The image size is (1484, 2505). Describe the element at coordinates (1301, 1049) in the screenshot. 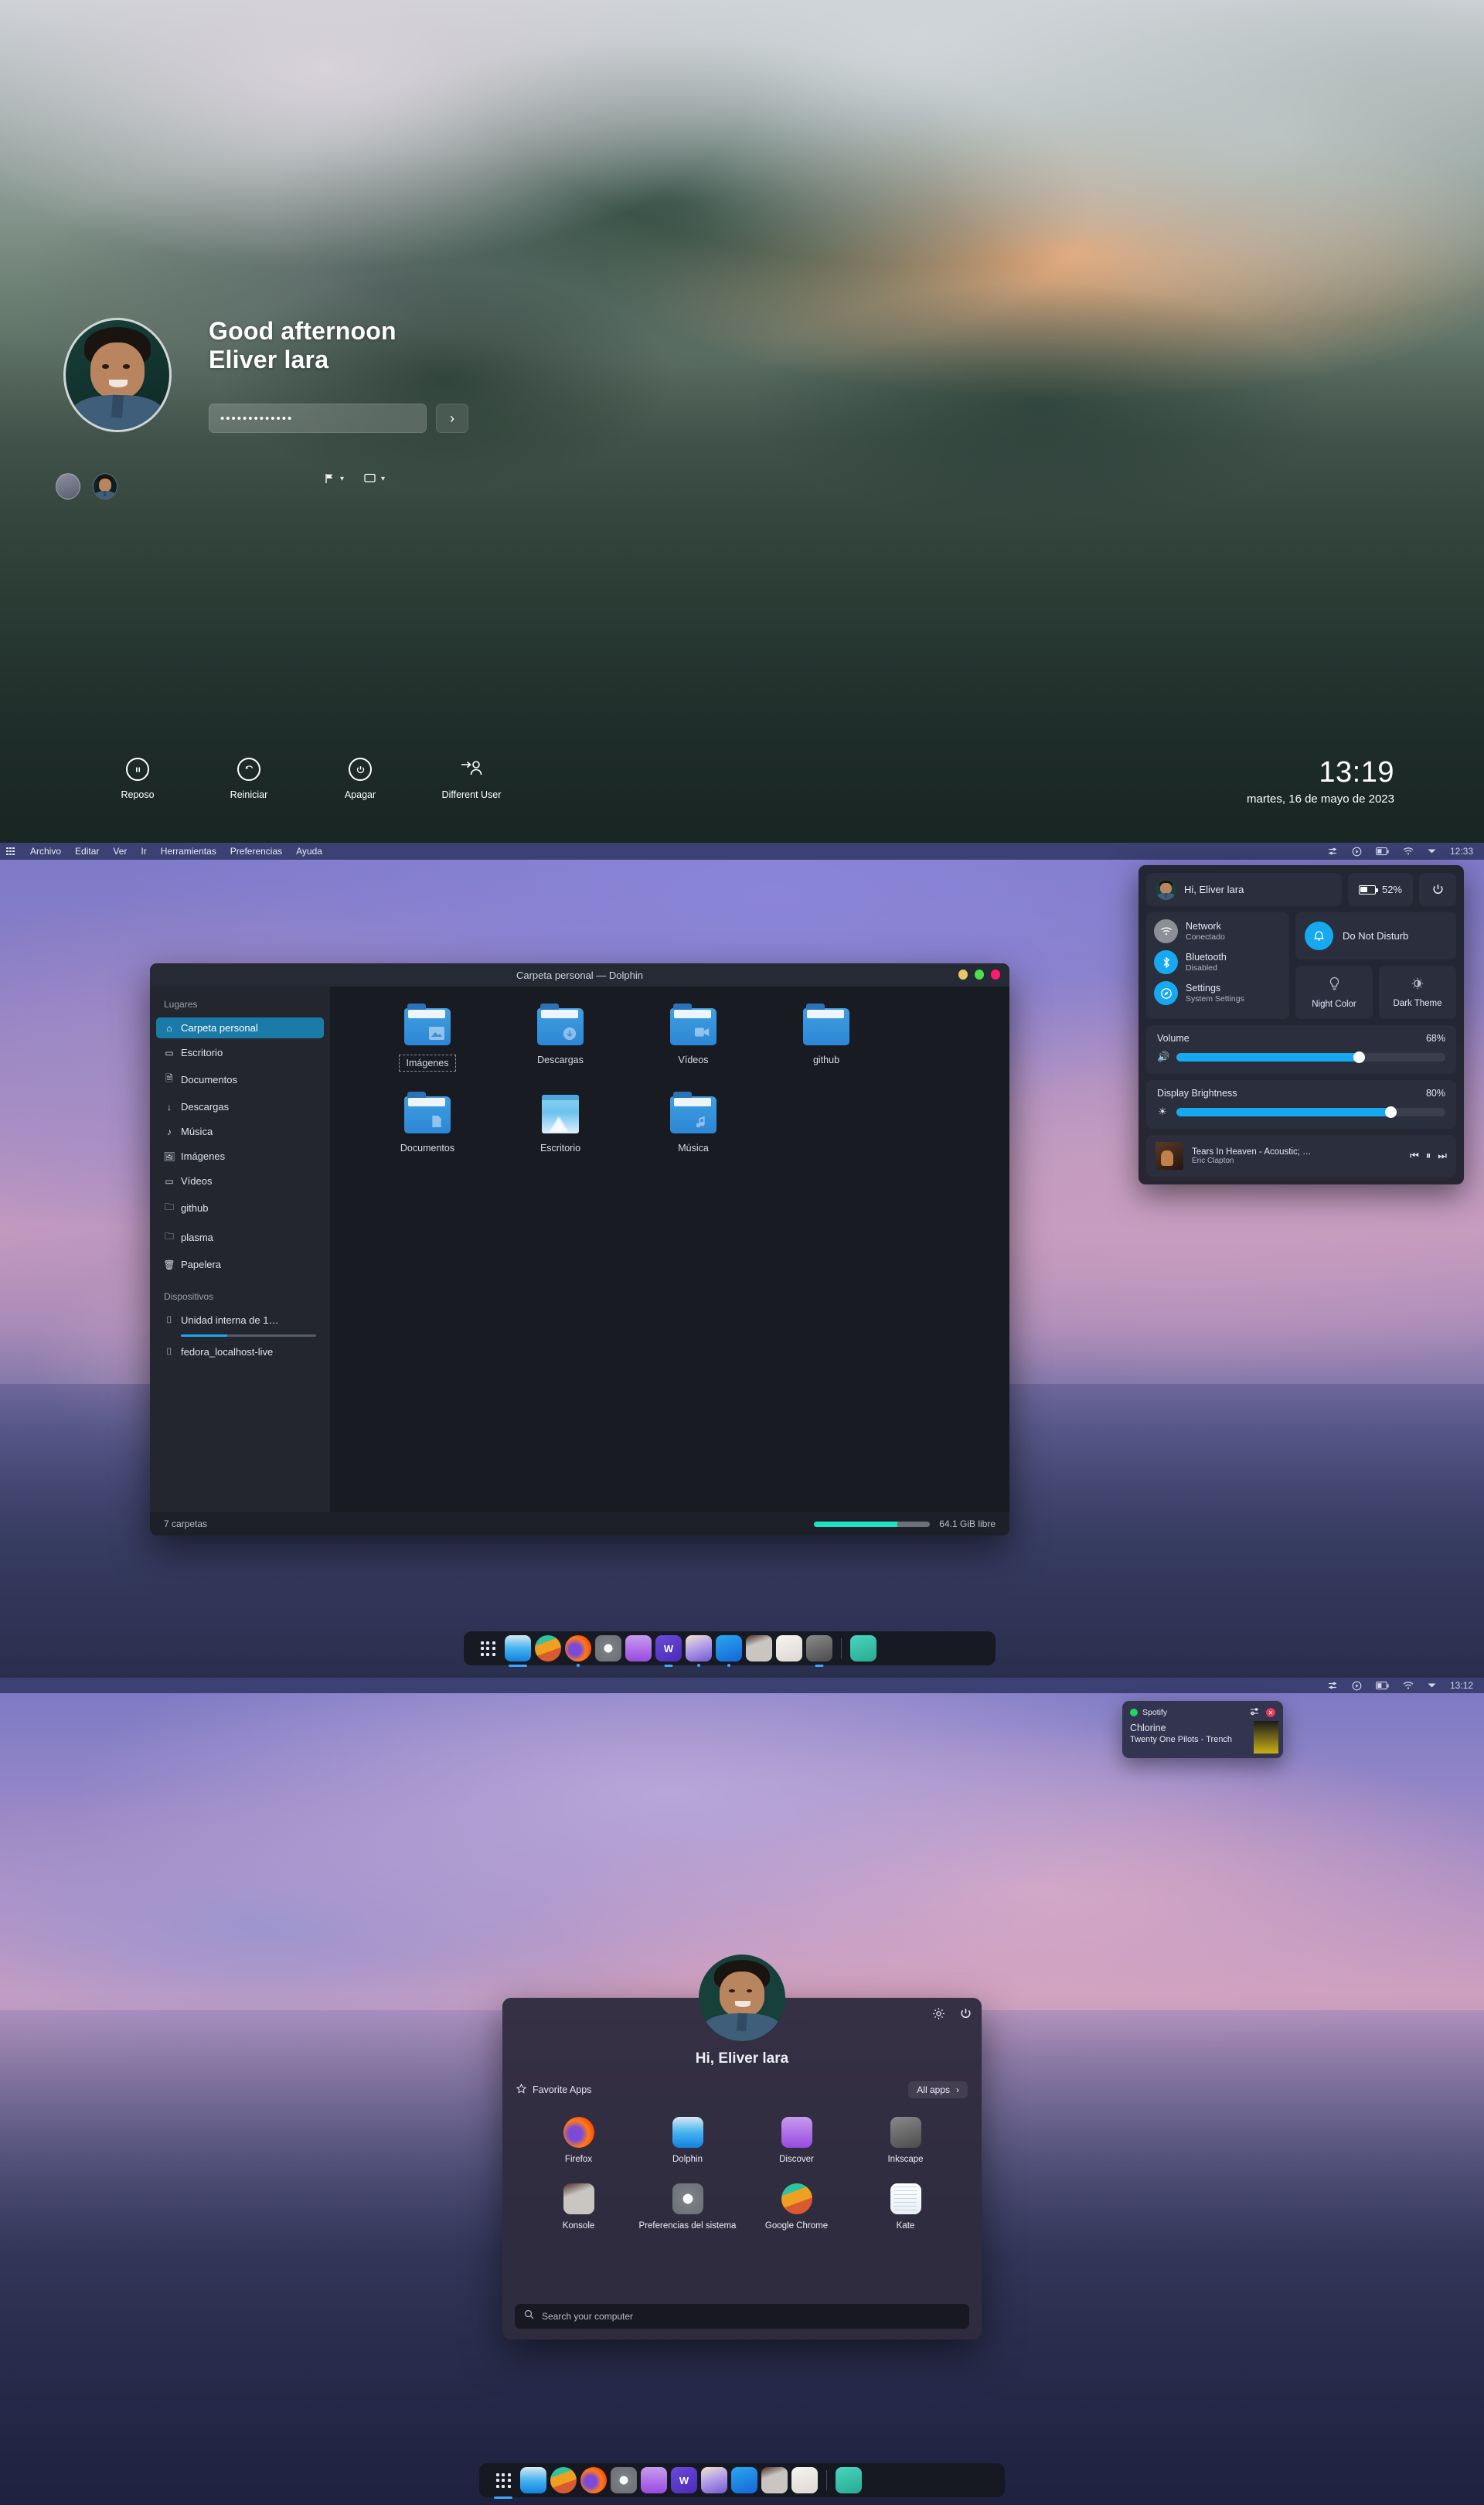

I see `volume-slider-card: Volume 68% 🔊` at that location.